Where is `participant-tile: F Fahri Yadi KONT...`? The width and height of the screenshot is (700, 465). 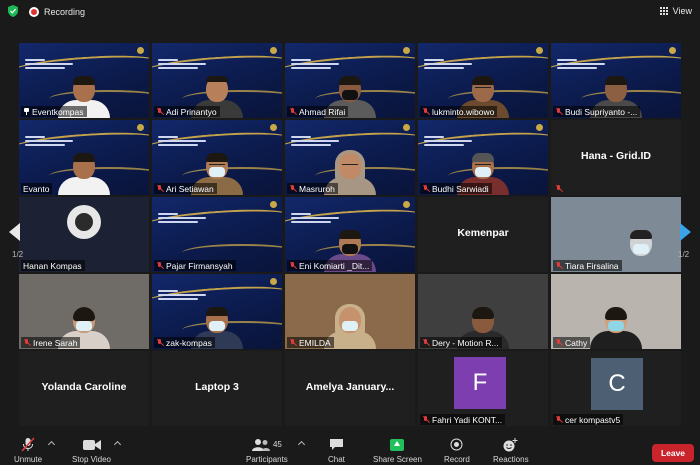
participant-tile: F Fahri Yadi KONT... is located at coordinates (483, 388).